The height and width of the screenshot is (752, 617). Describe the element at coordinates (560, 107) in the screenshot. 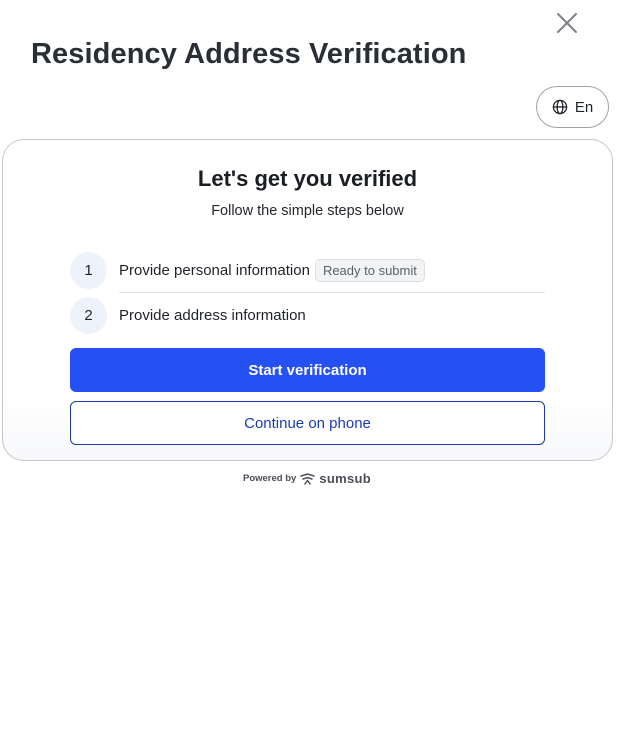

I see `globe-icon` at that location.